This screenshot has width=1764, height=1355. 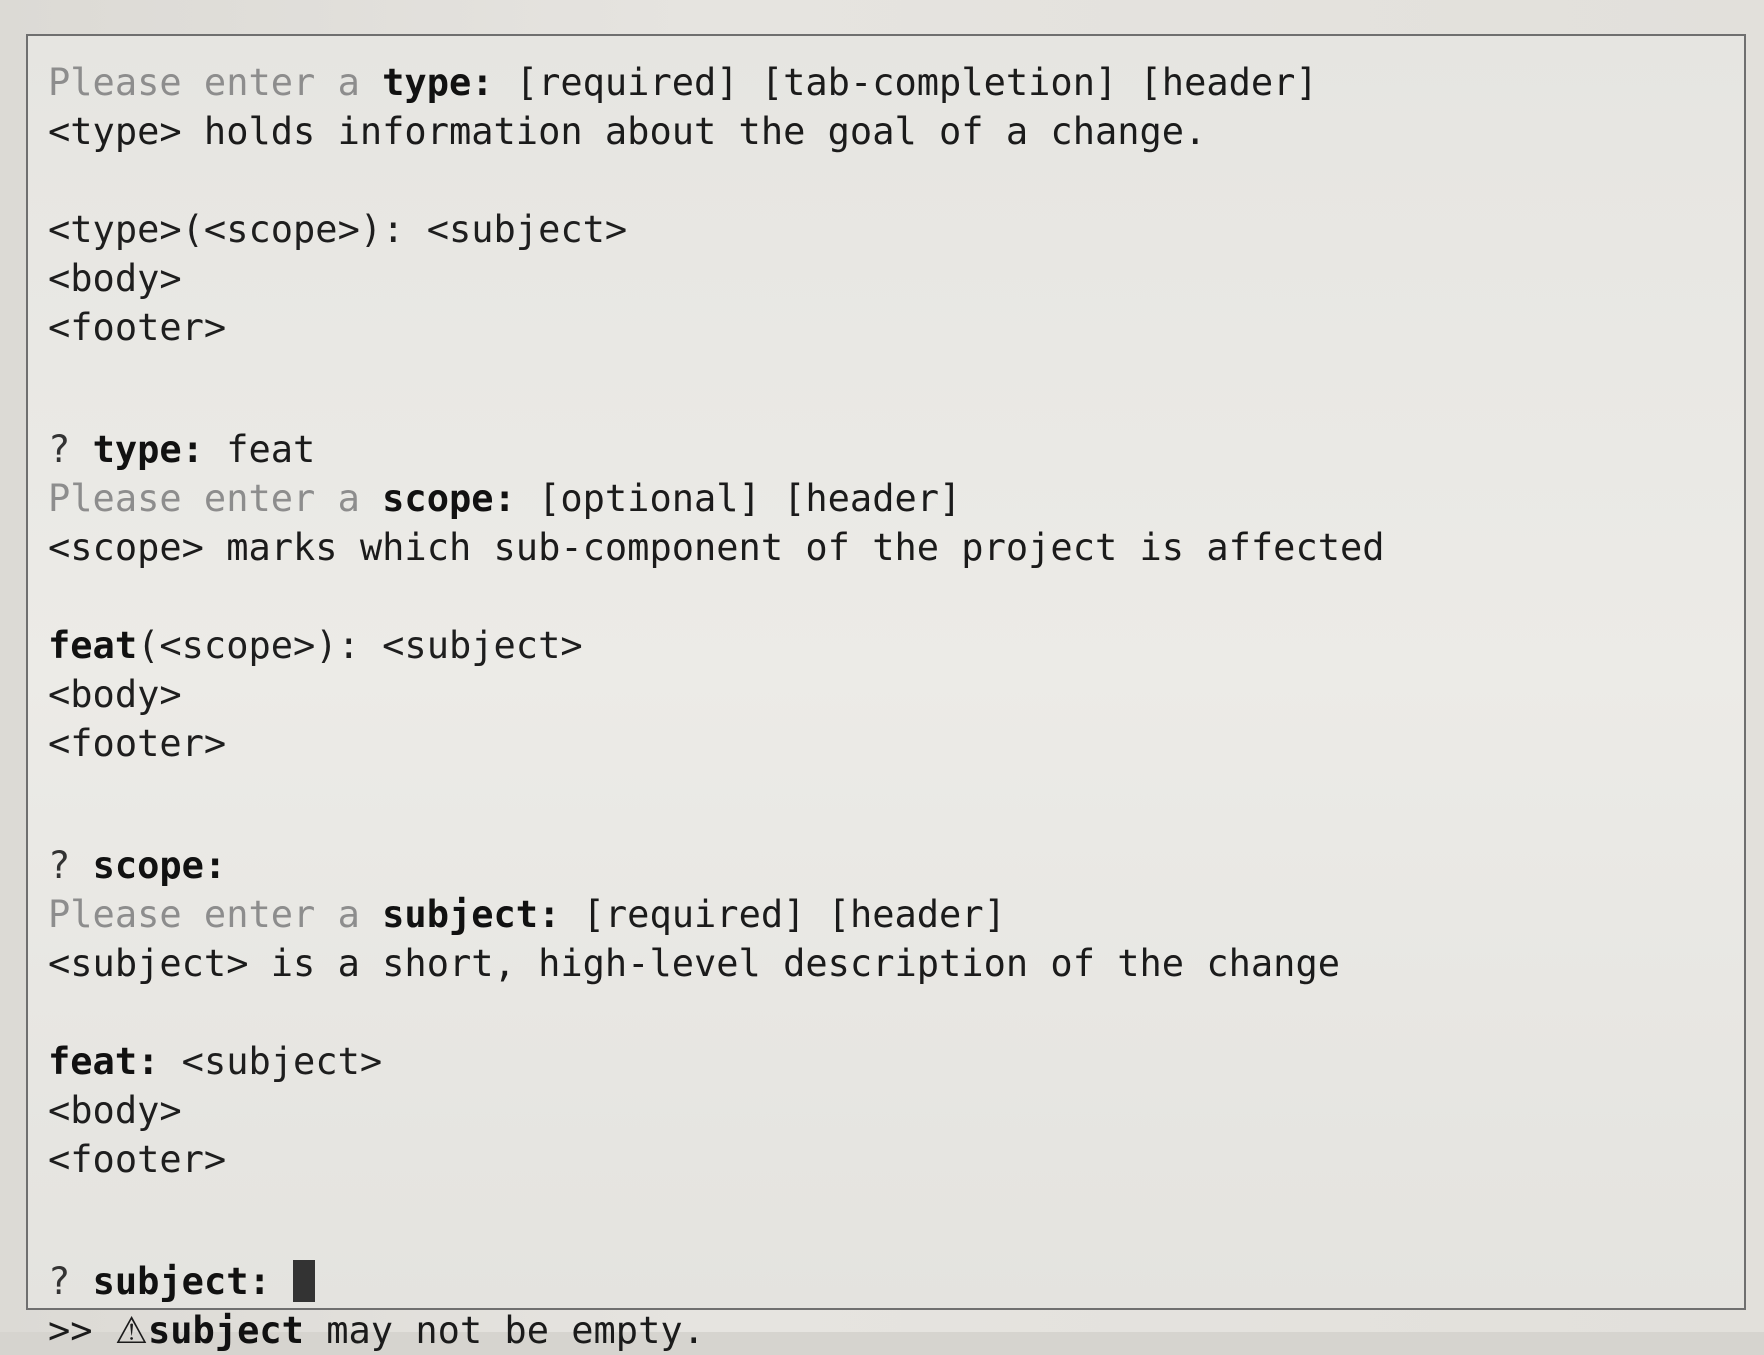 I want to click on template-rest: <subject>, so click(x=271, y=1061).